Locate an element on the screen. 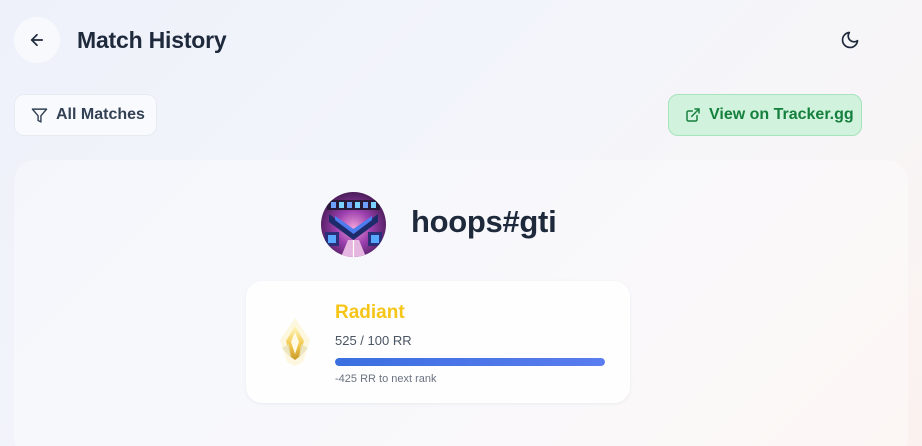  rank-progress-fill is located at coordinates (470, 362).